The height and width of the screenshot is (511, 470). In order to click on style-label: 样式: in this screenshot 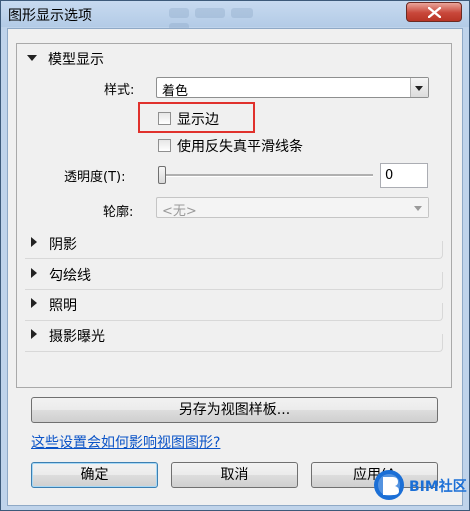, I will do `click(119, 90)`.